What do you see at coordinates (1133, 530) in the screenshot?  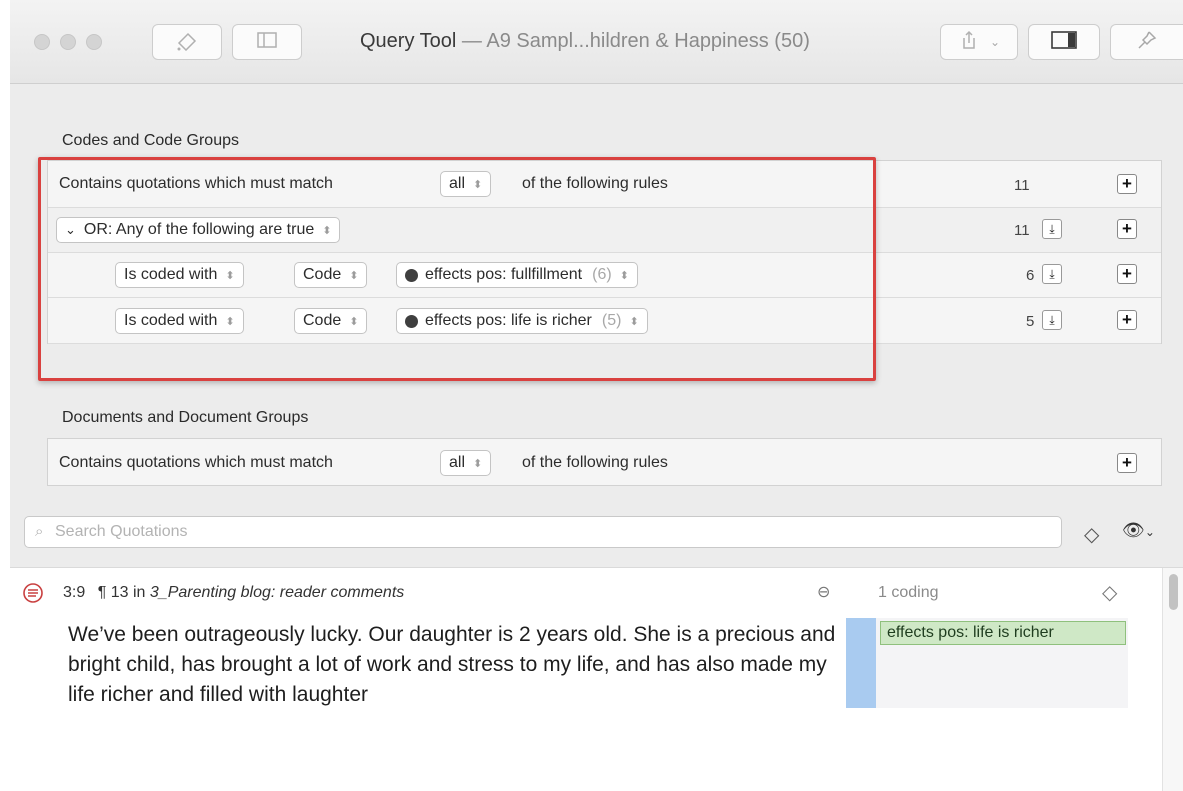 I see `eye-icon: 👁` at bounding box center [1133, 530].